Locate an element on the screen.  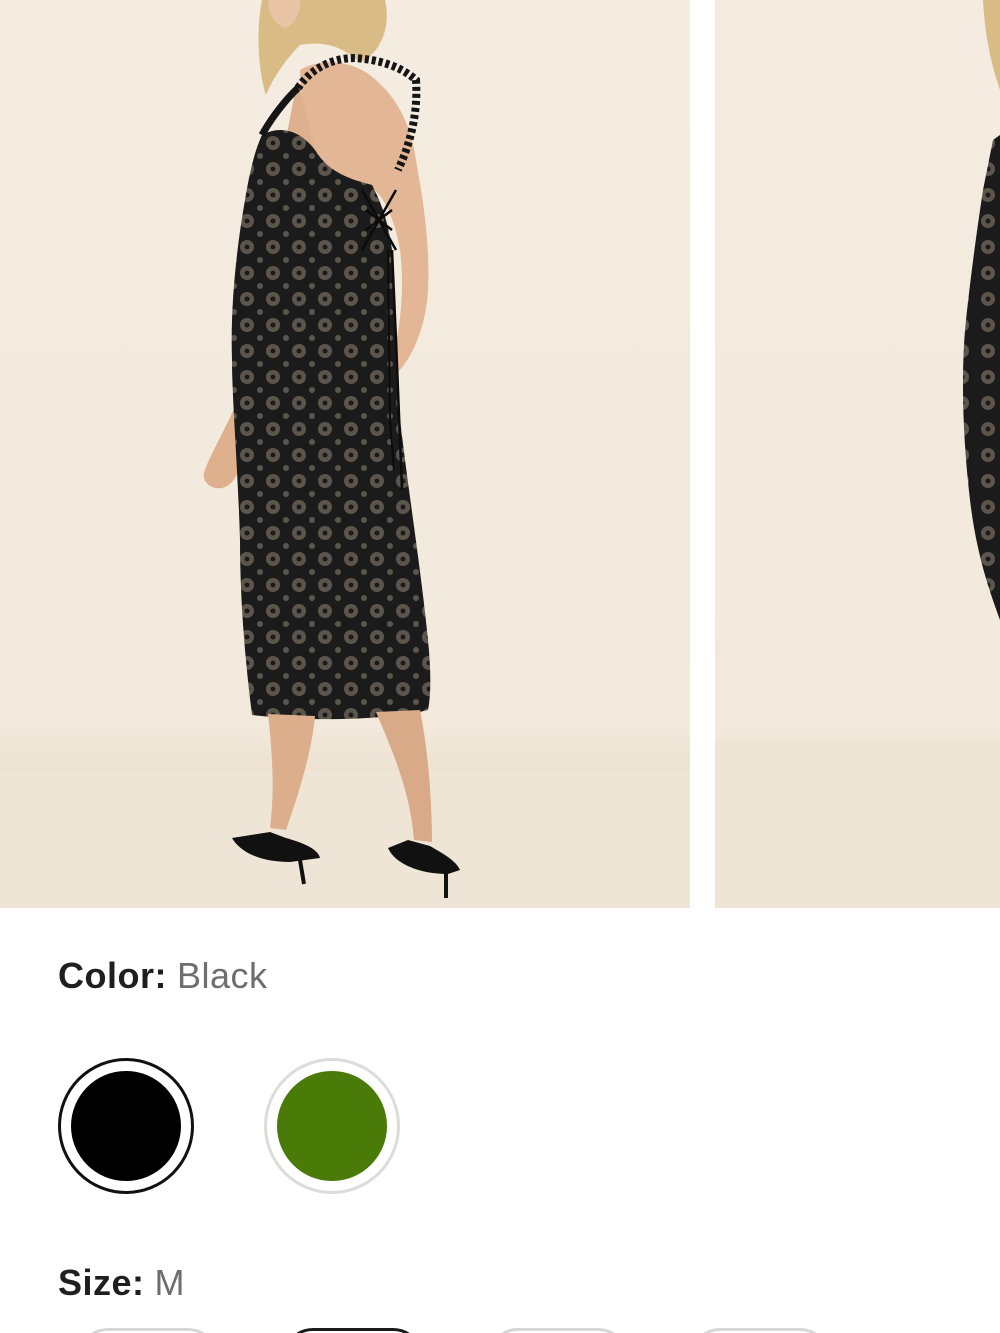
color-swatch-green is located at coordinates (332, 1126).